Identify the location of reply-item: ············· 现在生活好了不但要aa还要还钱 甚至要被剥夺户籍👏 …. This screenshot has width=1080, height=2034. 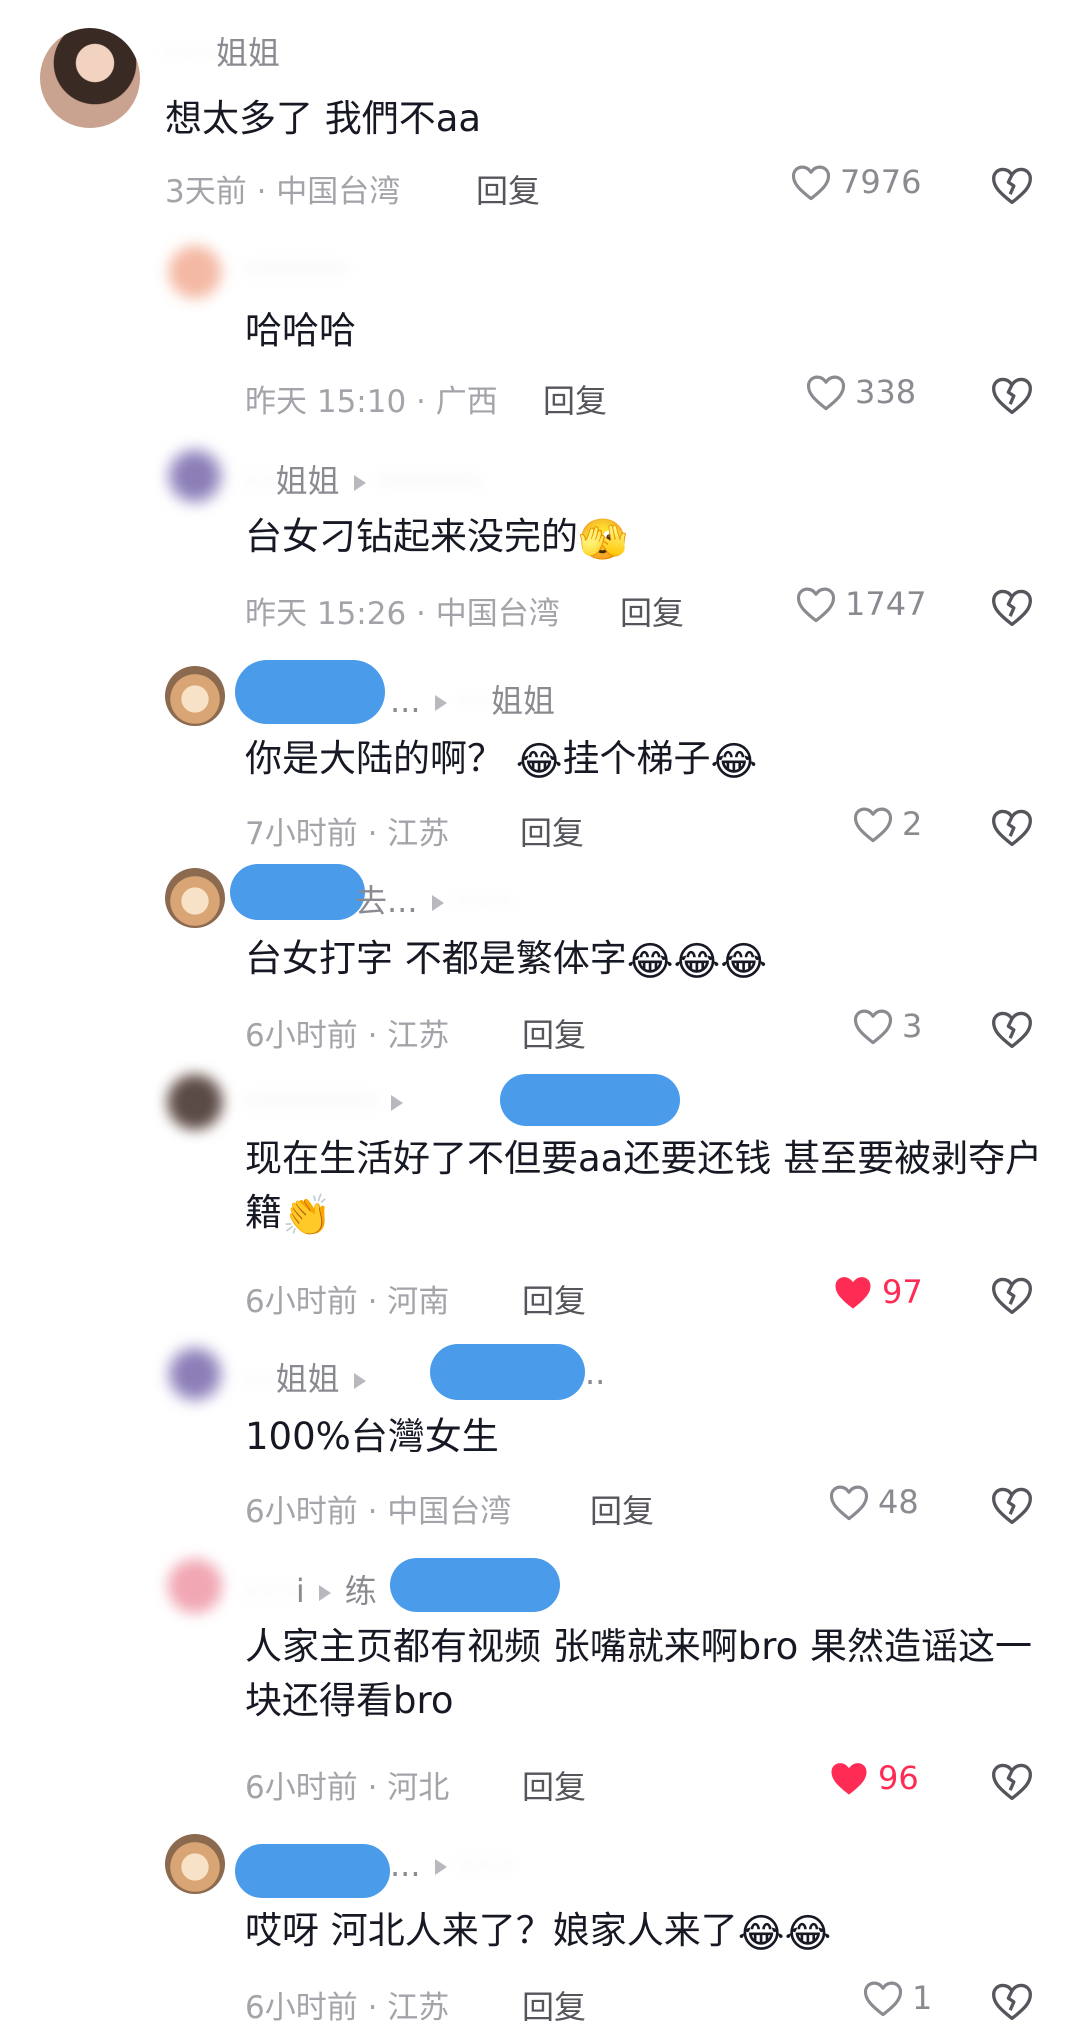
(540, 1193).